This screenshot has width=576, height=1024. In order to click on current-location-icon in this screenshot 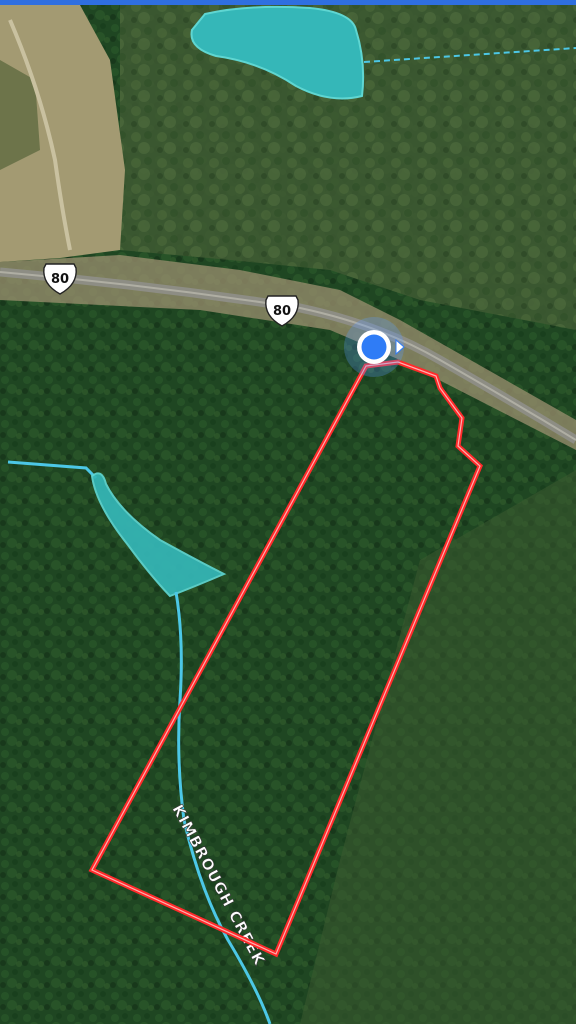, I will do `click(374, 347)`.